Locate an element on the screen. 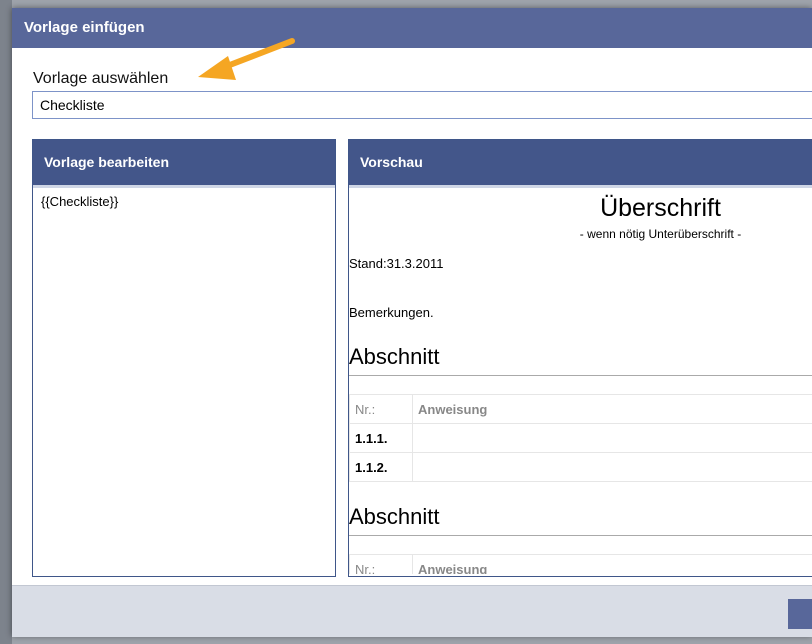 The width and height of the screenshot is (812, 644). dialog-footer is located at coordinates (412, 611).